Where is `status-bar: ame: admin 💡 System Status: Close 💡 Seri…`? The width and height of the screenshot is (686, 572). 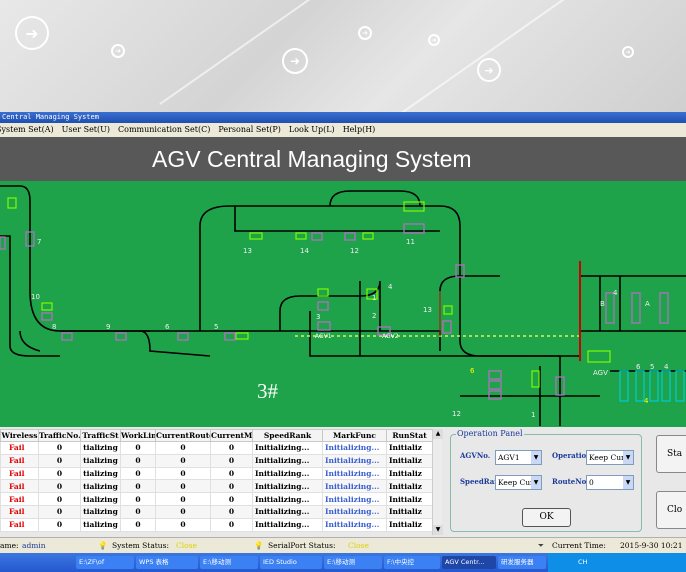
status-bar: ame: admin 💡 System Status: Close 💡 Seri… is located at coordinates (343, 545).